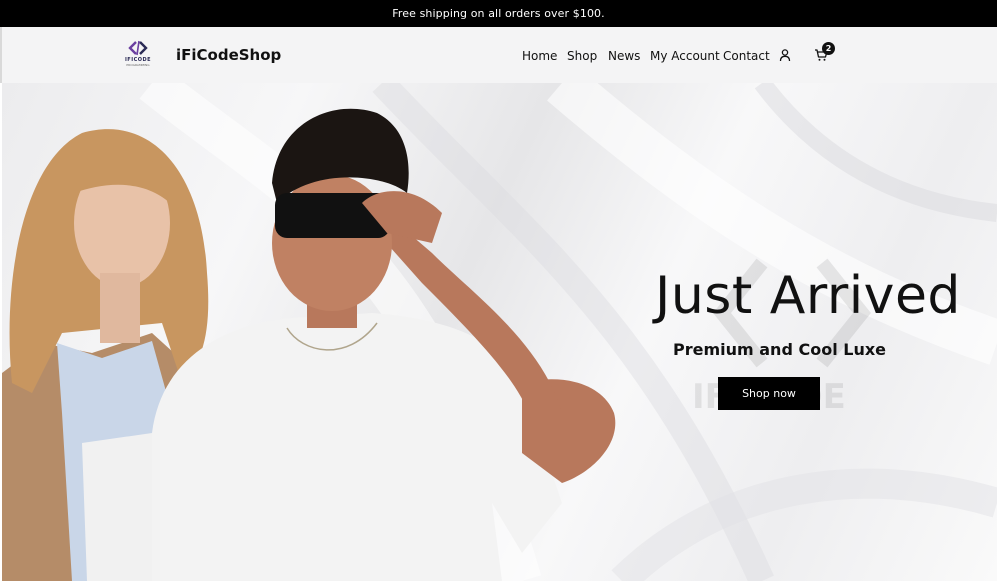  Describe the element at coordinates (808, 296) in the screenshot. I see `hero-title: Just Arrived` at that location.